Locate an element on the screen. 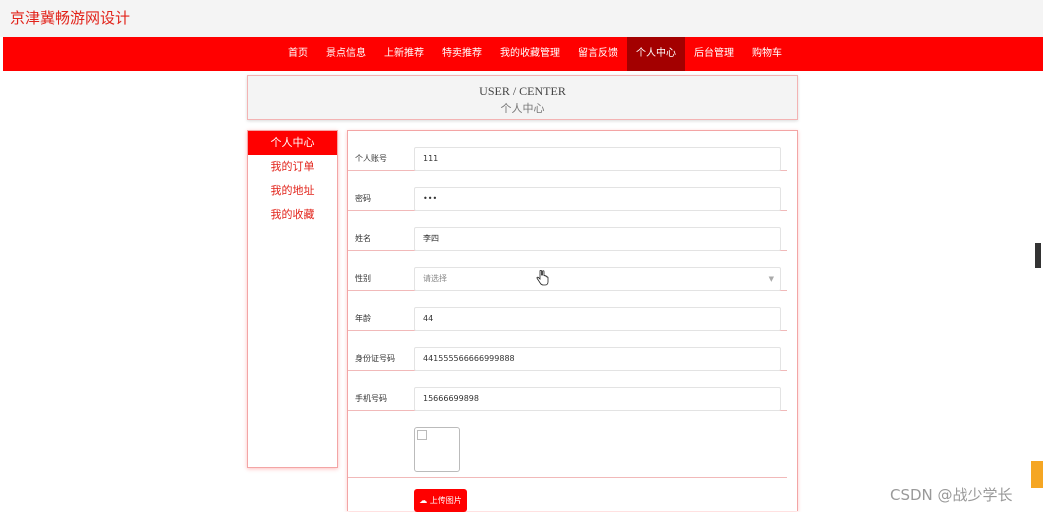 Image resolution: width=1043 pixels, height=512 pixels. gender-select-placeholder: 请选择 is located at coordinates (435, 278).